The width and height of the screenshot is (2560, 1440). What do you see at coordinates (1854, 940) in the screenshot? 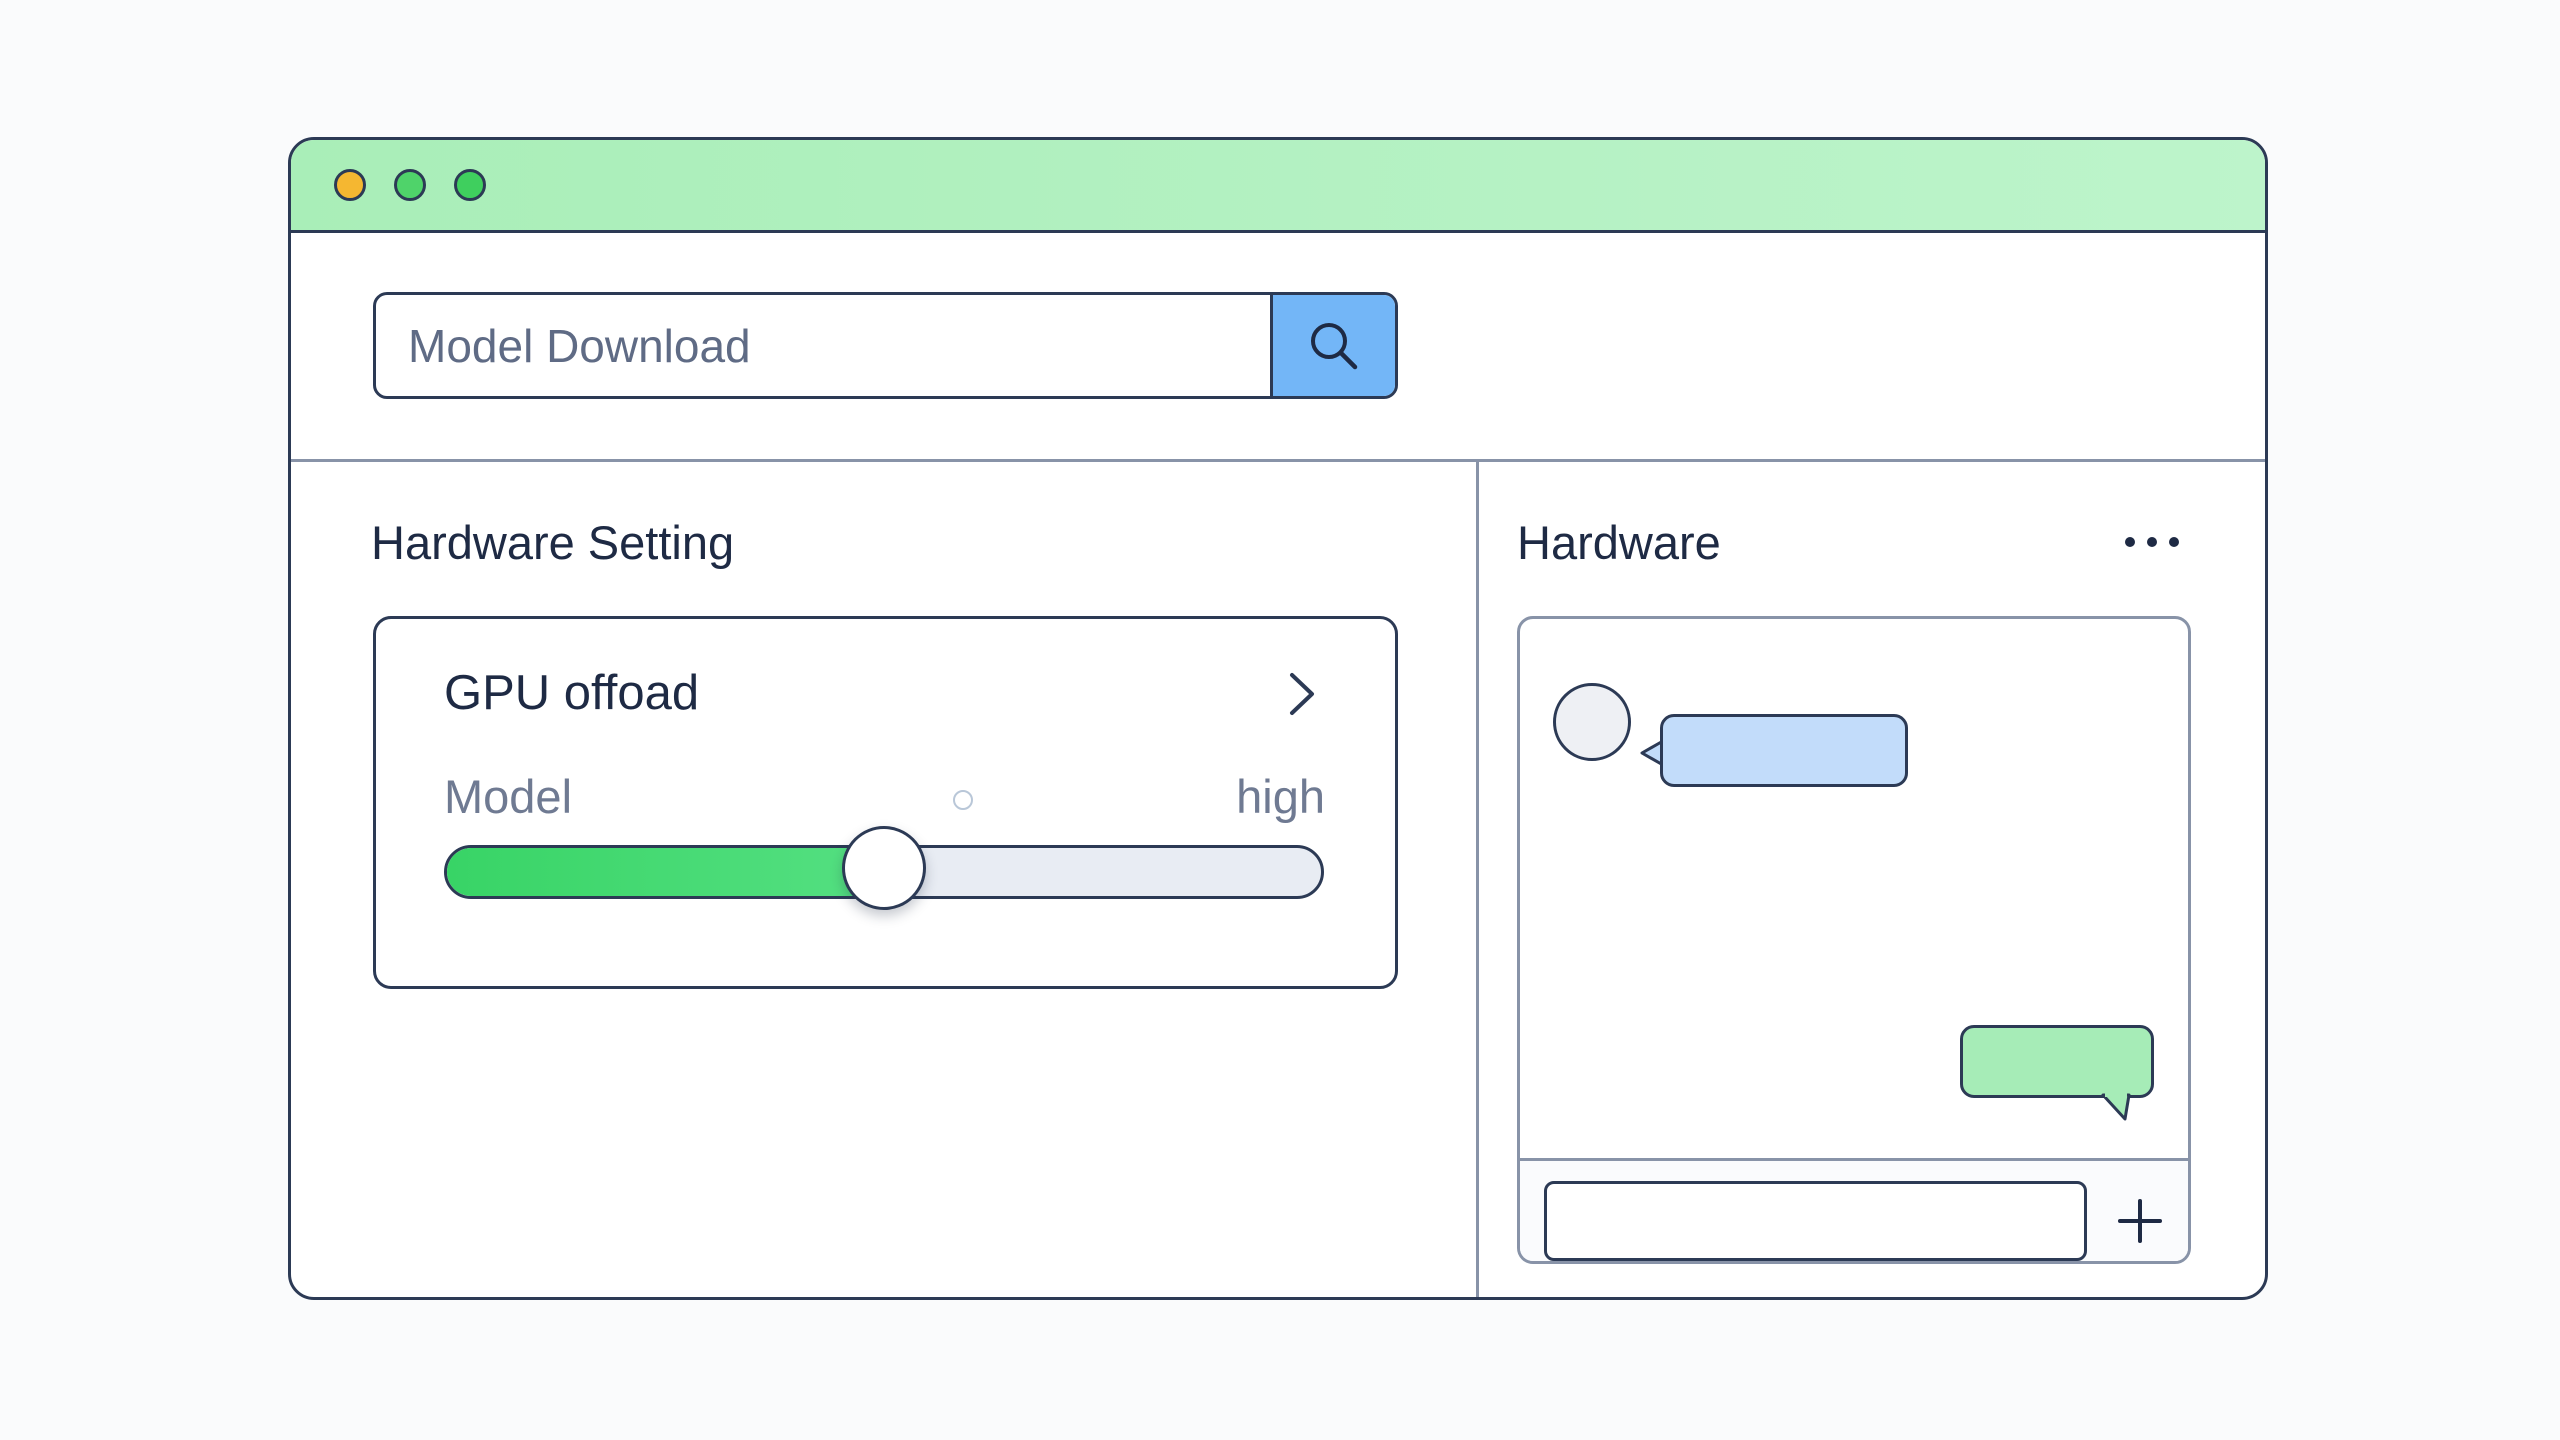
I see `chat-panel` at bounding box center [1854, 940].